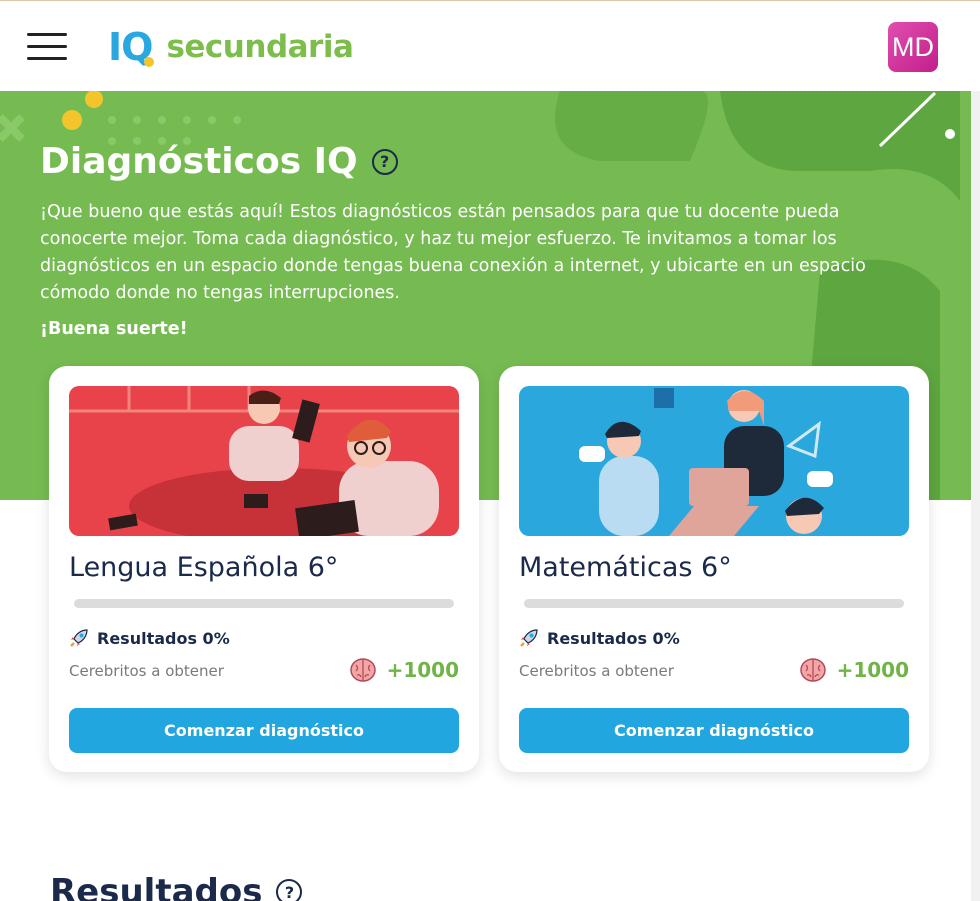  I want to click on logo: IQ secundaria, so click(231, 47).